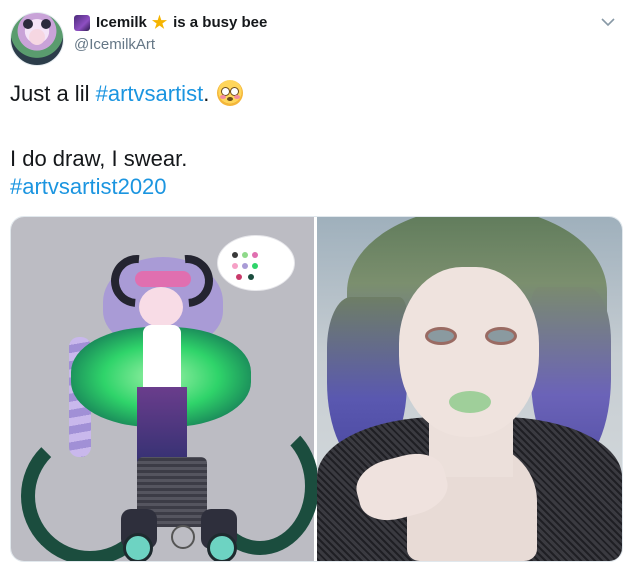  What do you see at coordinates (46, 24) in the screenshot?
I see `avatar-horn-right` at bounding box center [46, 24].